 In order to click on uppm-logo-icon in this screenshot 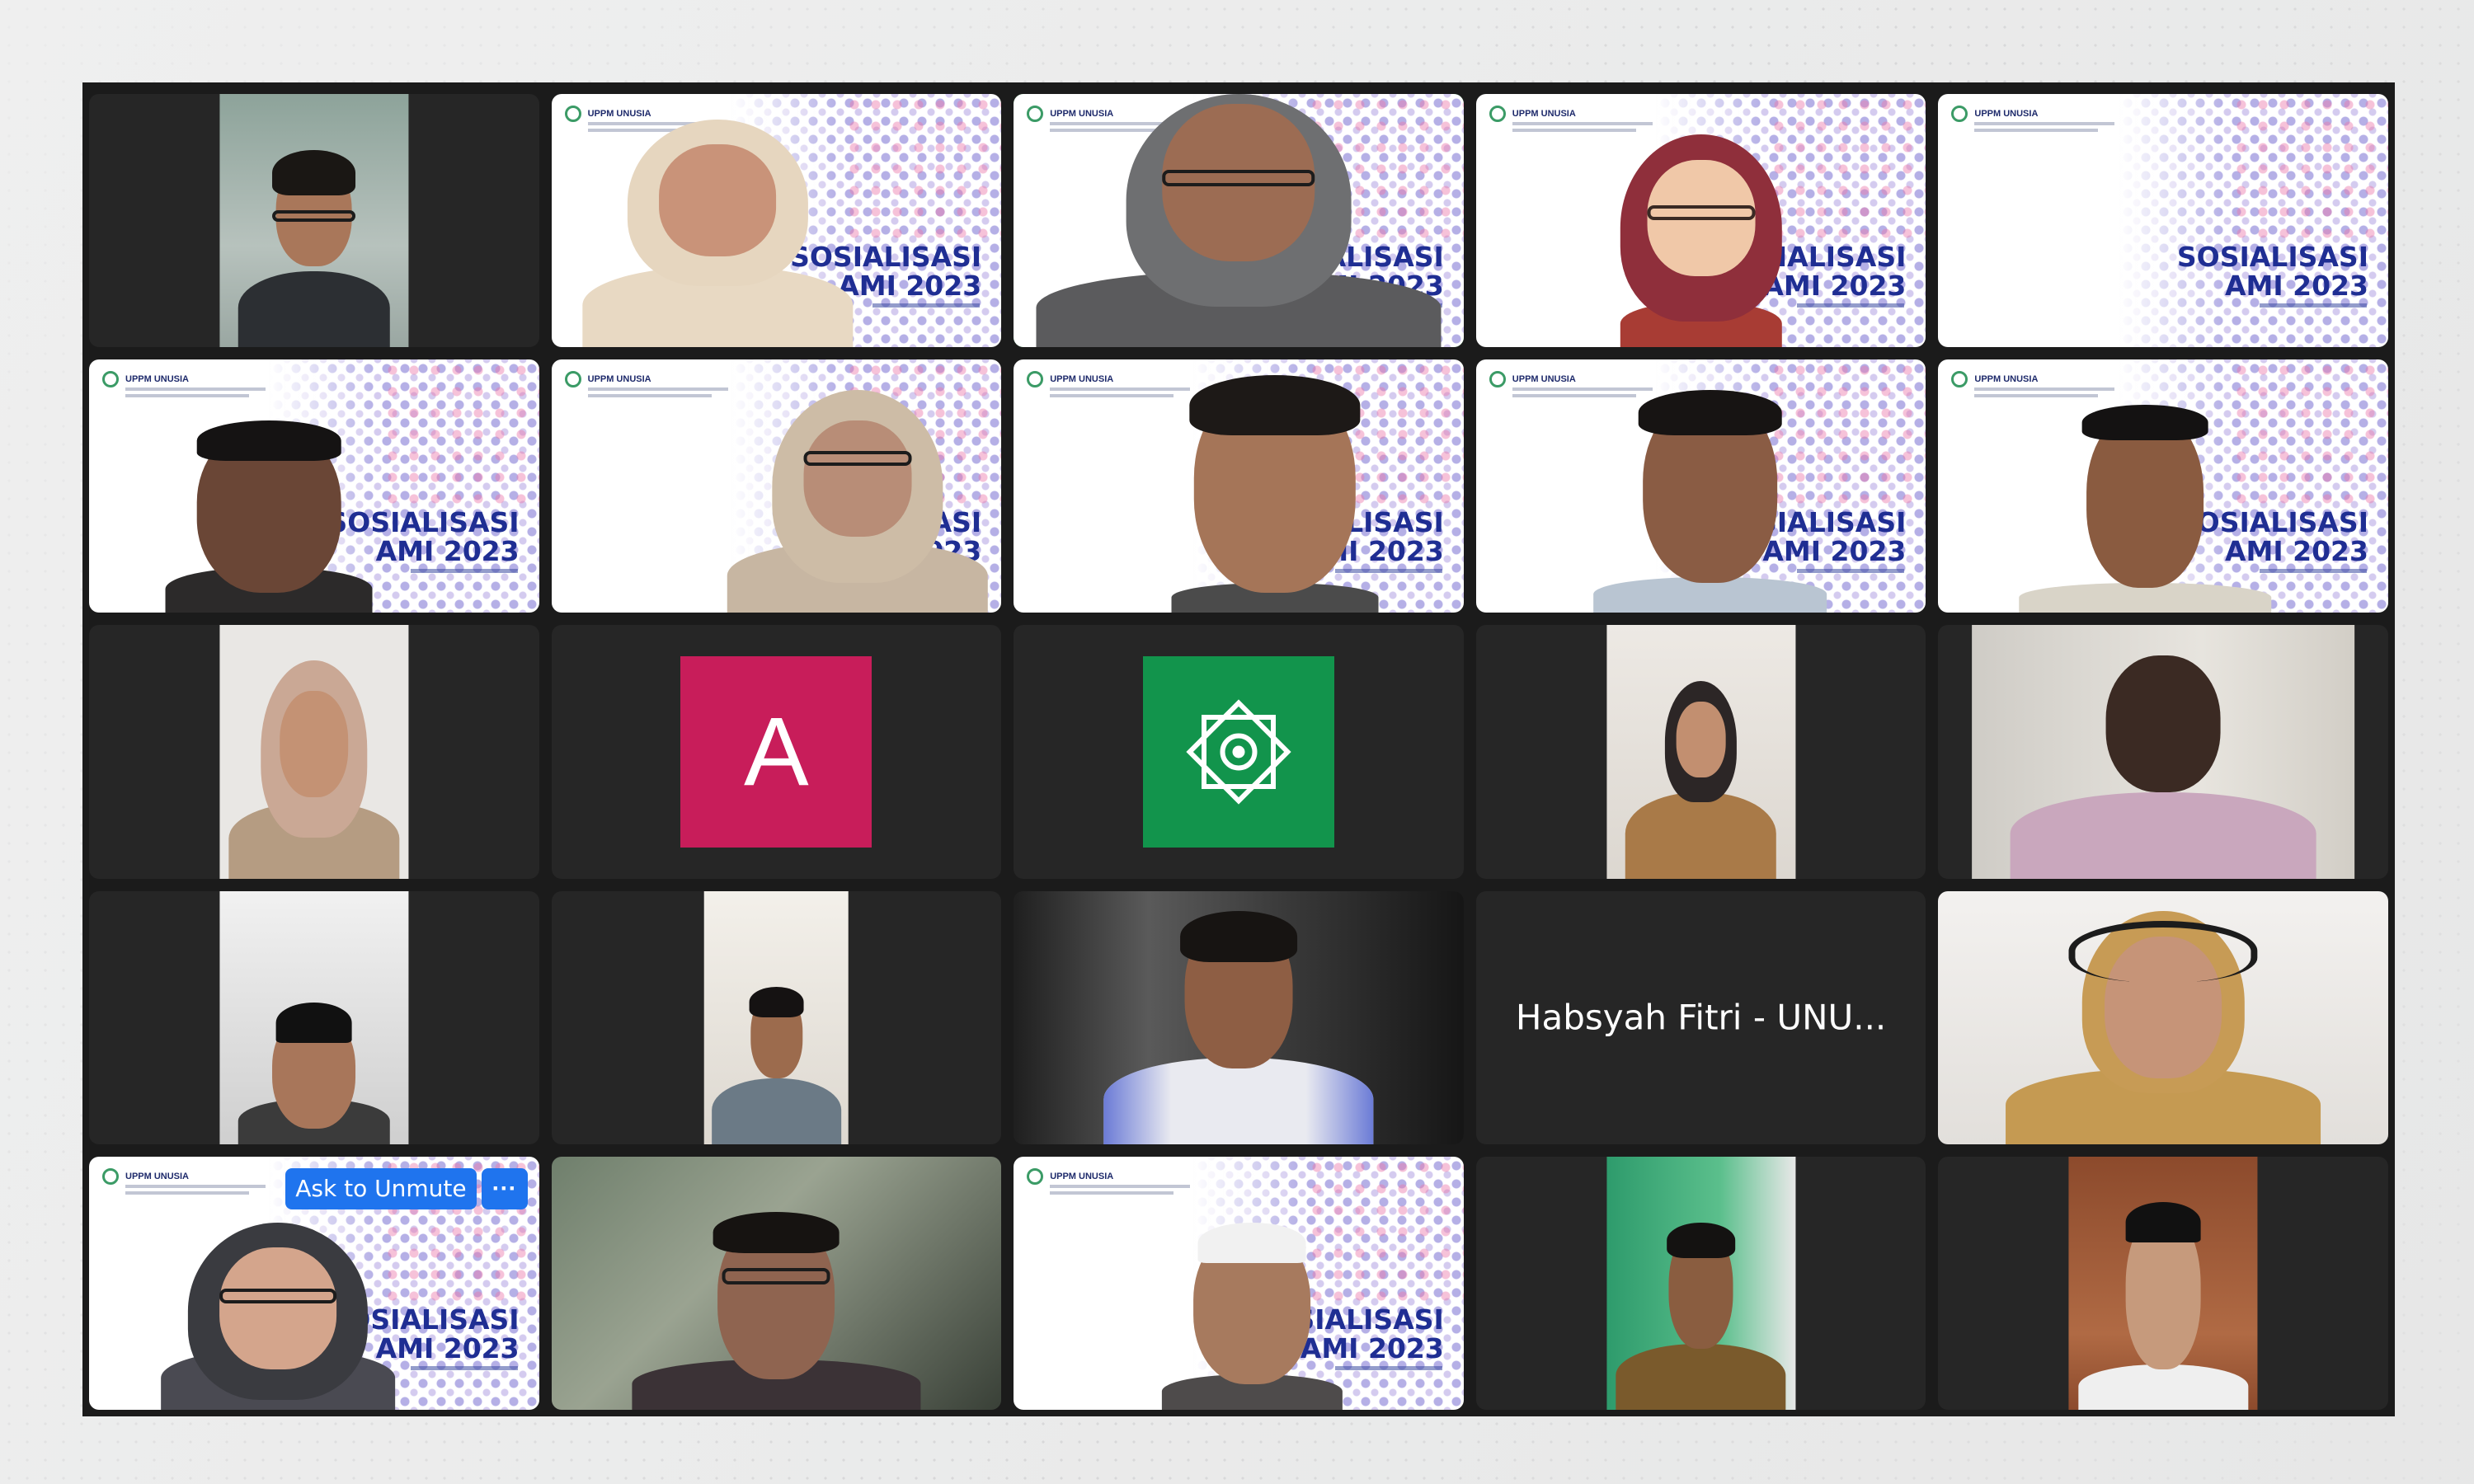, I will do `click(1959, 114)`.